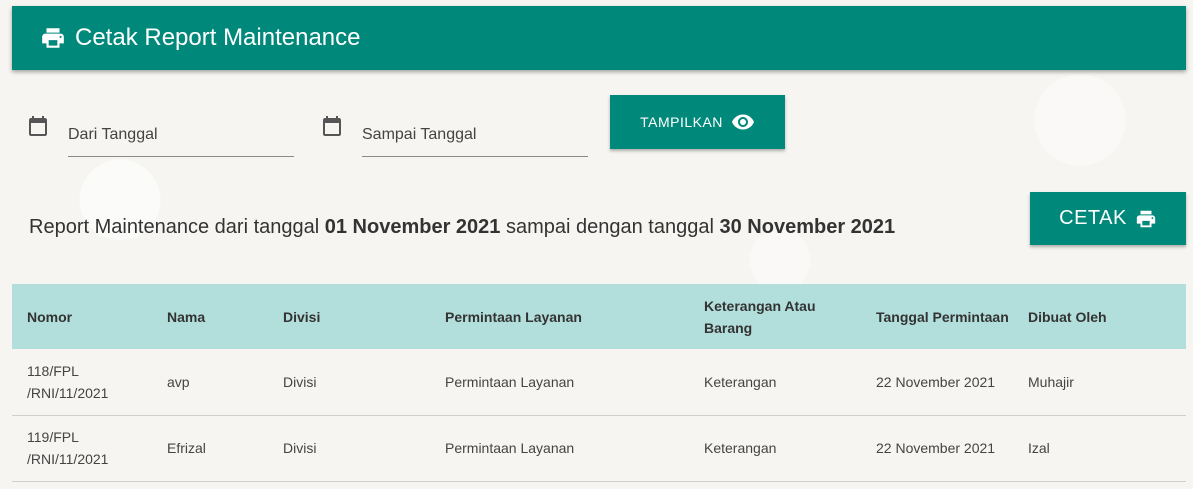 This screenshot has width=1193, height=489. I want to click on eye-icon, so click(742, 122).